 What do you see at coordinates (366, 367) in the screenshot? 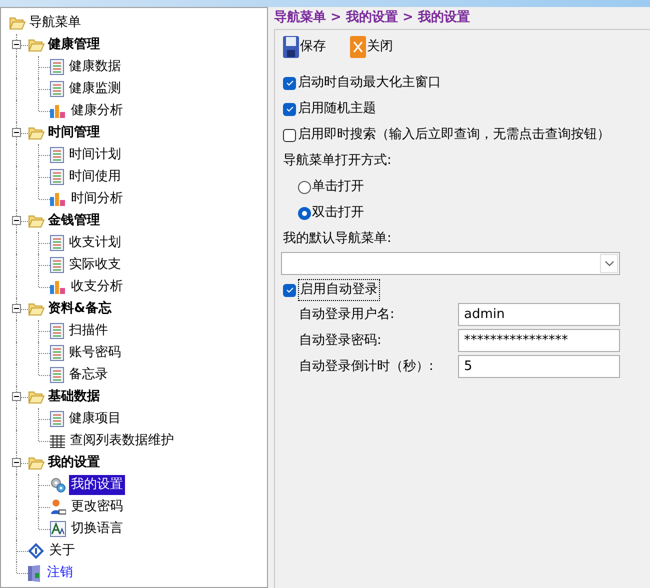
I see `field-label: 自动登录倒计时（秒）:` at bounding box center [366, 367].